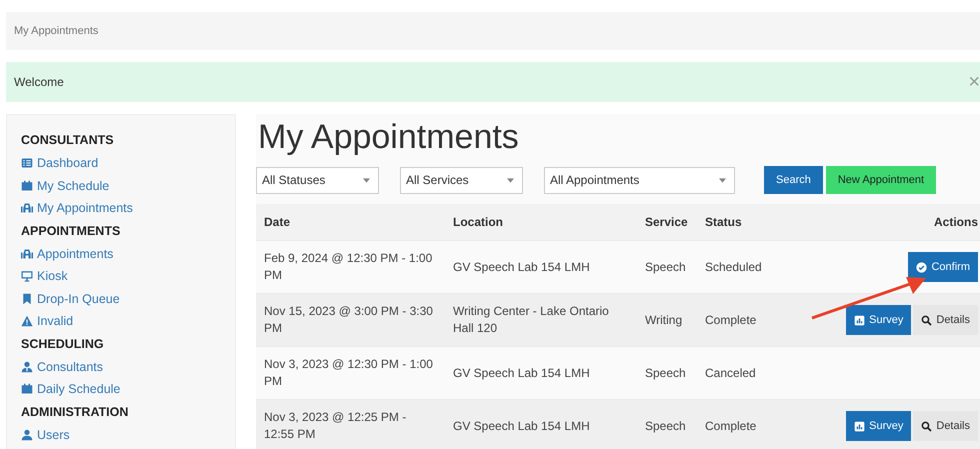  I want to click on sidebar-link: Consultants, so click(128, 367).